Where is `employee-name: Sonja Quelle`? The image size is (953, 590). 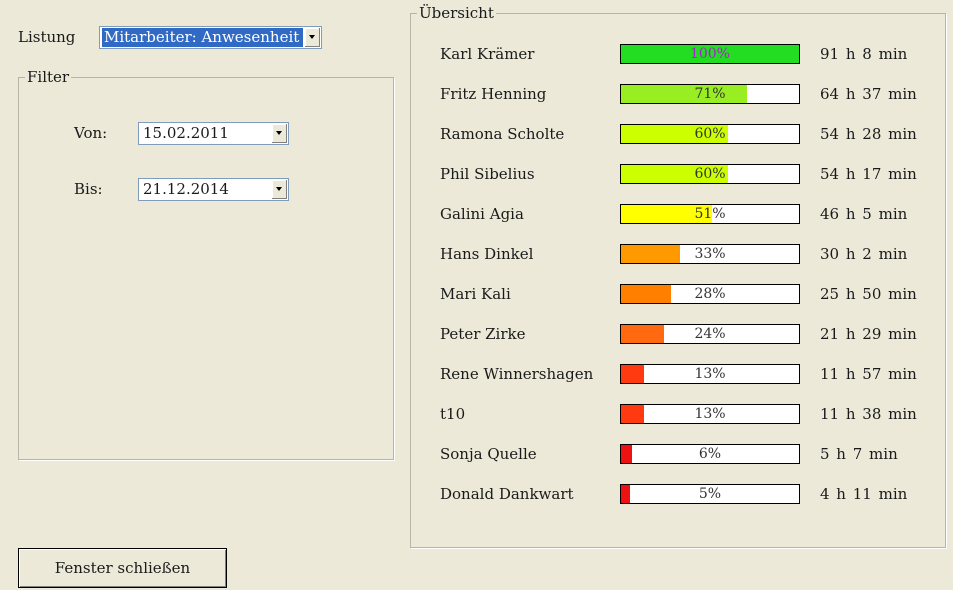
employee-name: Sonja Quelle is located at coordinates (488, 454).